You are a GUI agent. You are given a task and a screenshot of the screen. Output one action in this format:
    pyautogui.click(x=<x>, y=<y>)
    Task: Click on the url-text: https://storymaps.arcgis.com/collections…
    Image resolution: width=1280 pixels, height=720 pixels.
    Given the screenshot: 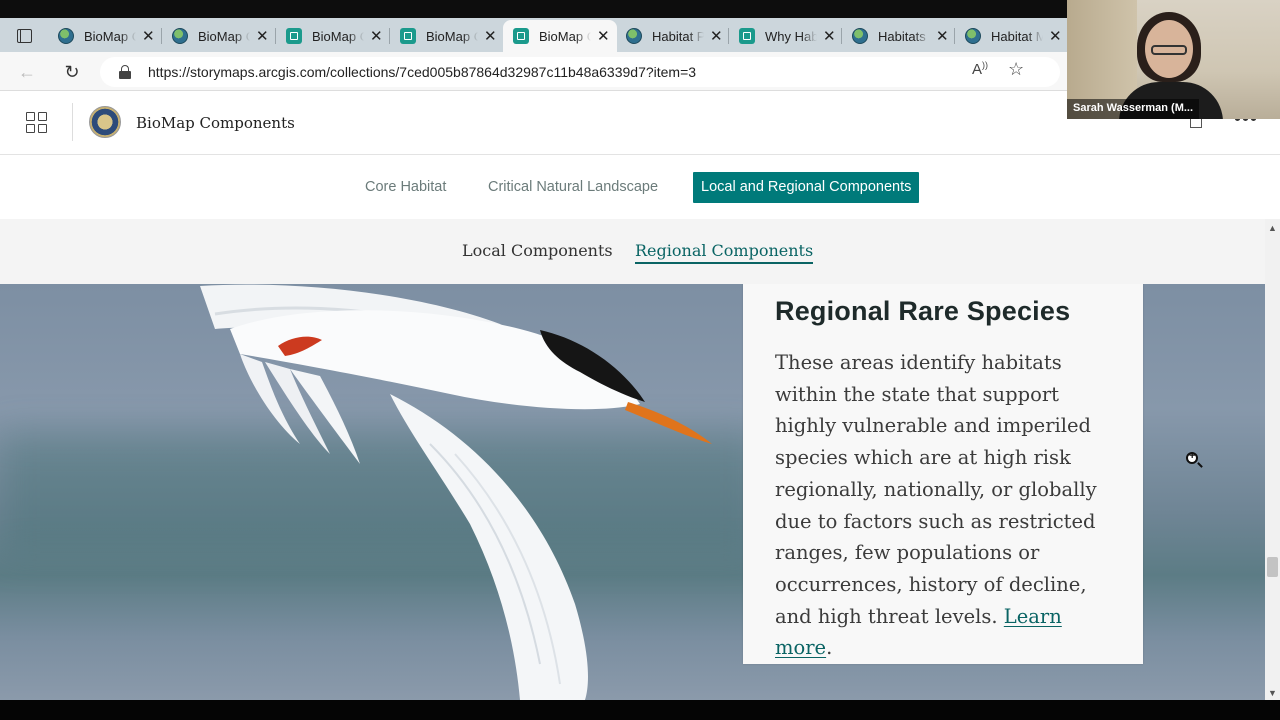 What is the action you would take?
    pyautogui.click(x=422, y=72)
    